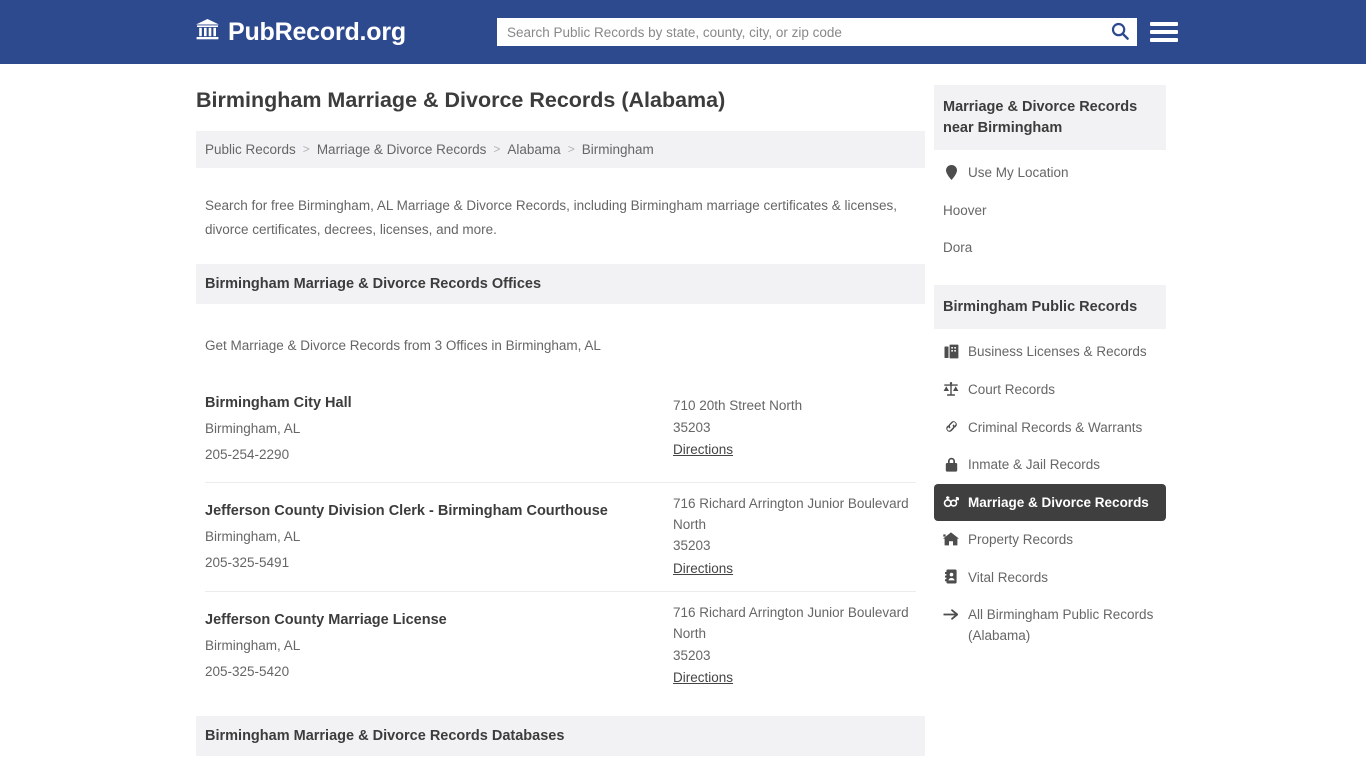 The width and height of the screenshot is (1366, 768). Describe the element at coordinates (951, 539) in the screenshot. I see `home-icon` at that location.